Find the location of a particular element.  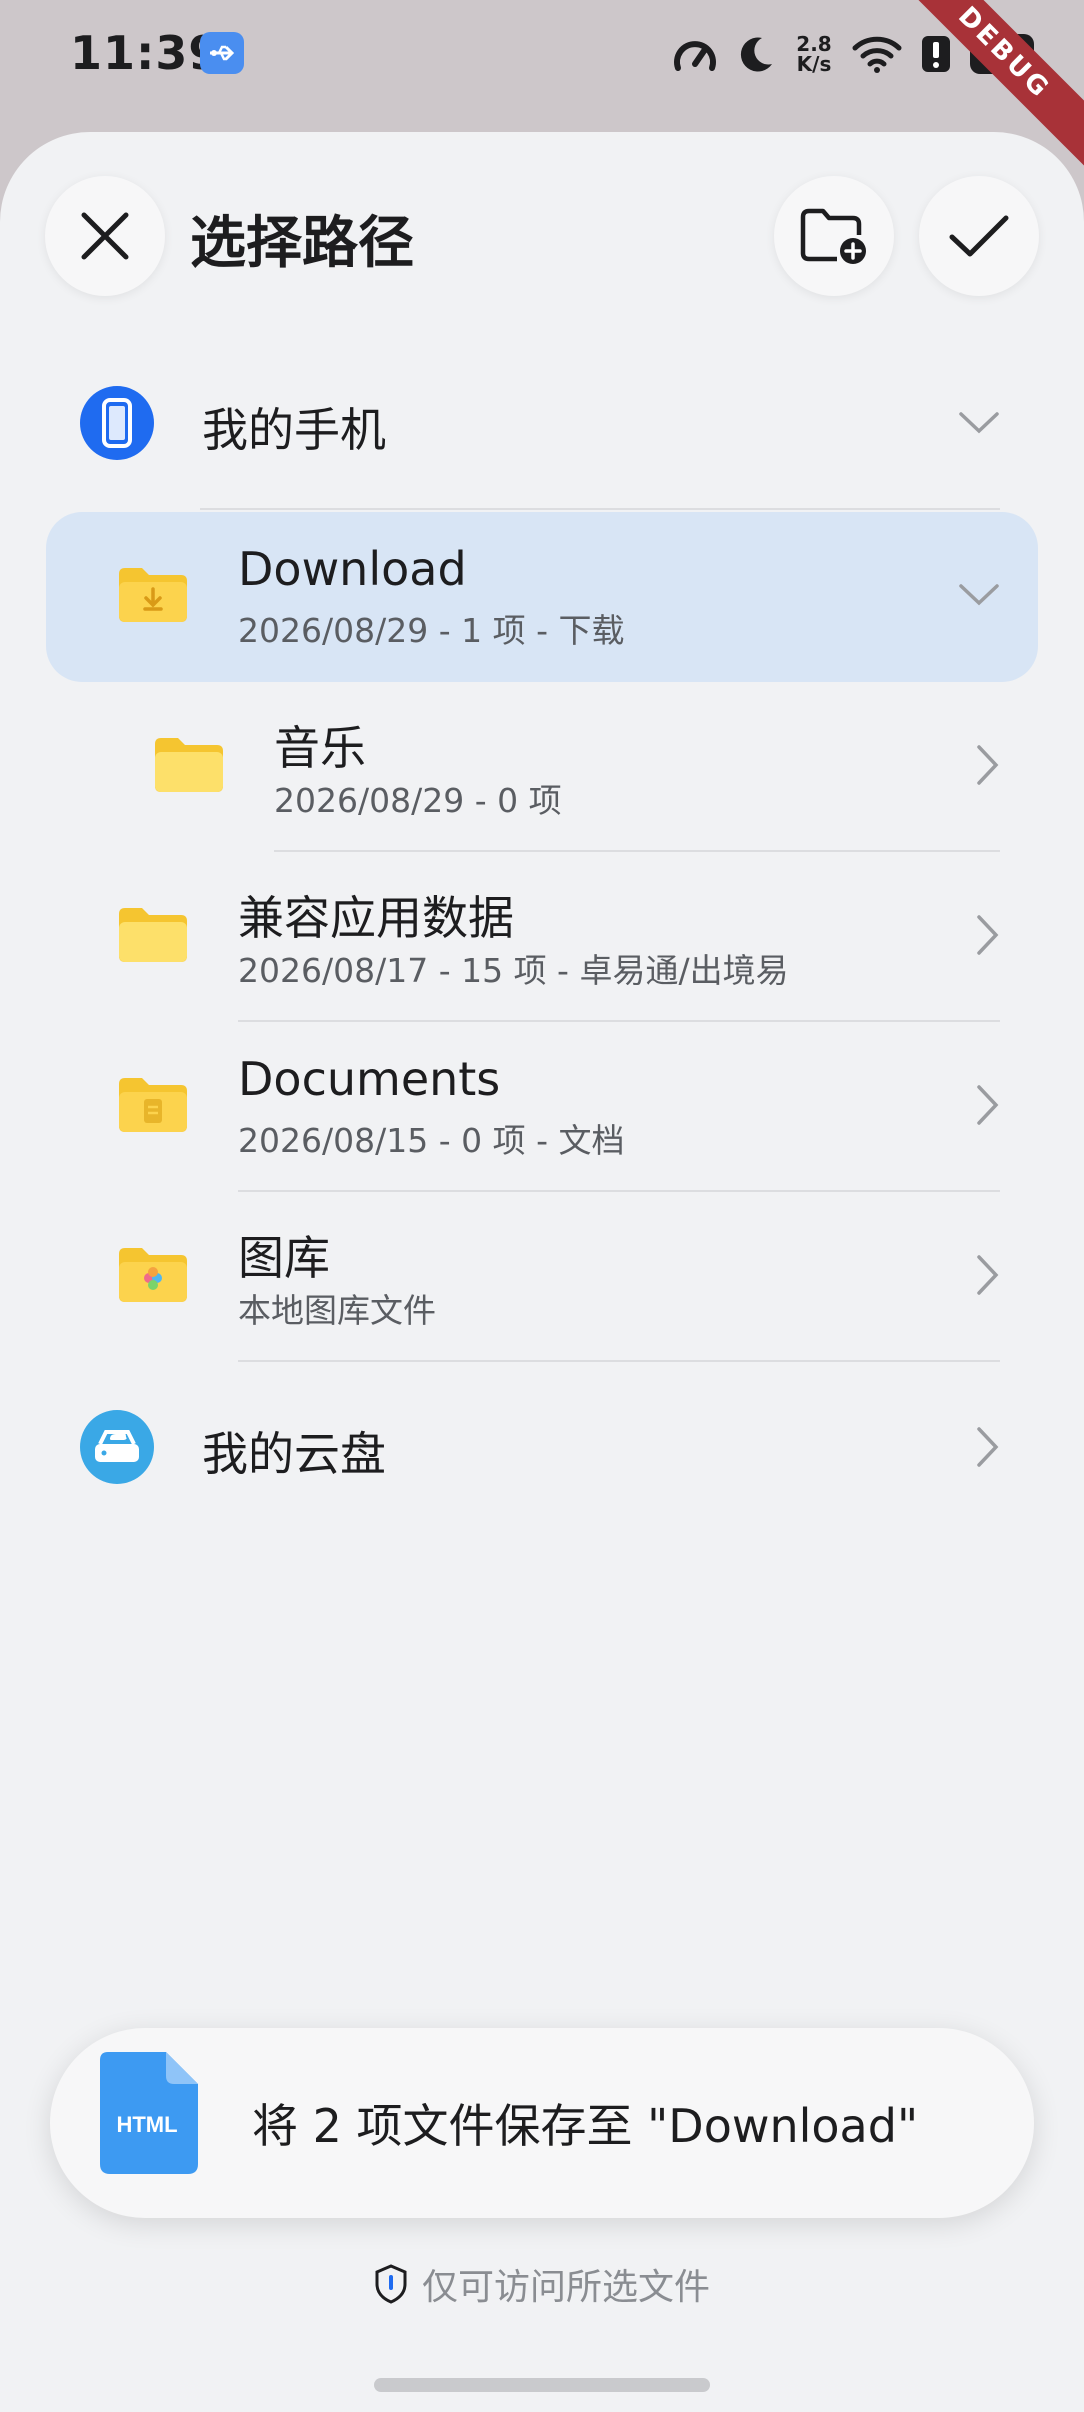

access-note: 仅可访问所选文件 is located at coordinates (542, 2284).